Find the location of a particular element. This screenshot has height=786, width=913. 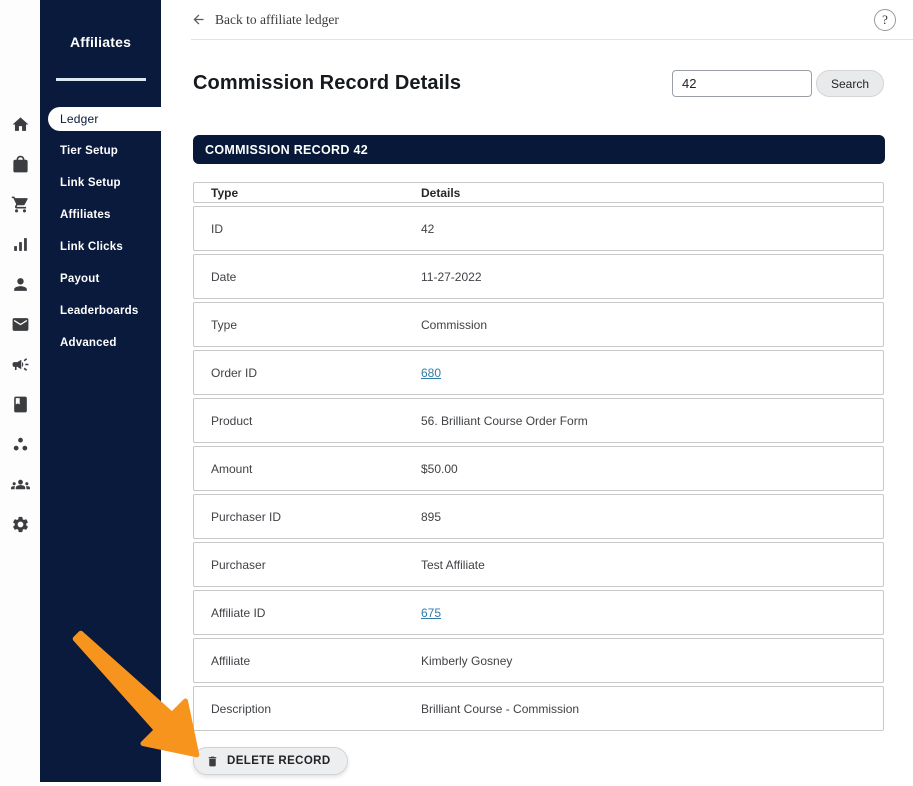

row-label: Purchaser ID is located at coordinates (246, 516).